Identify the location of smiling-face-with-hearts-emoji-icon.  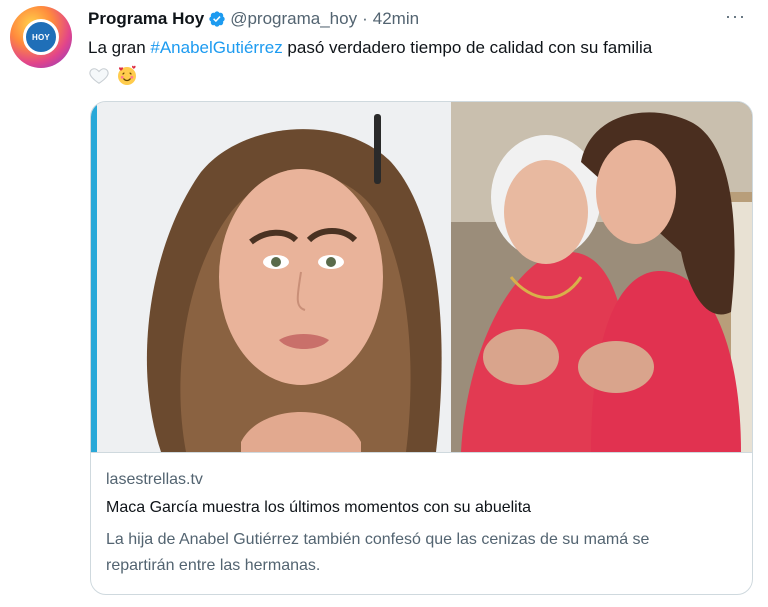
(126, 75).